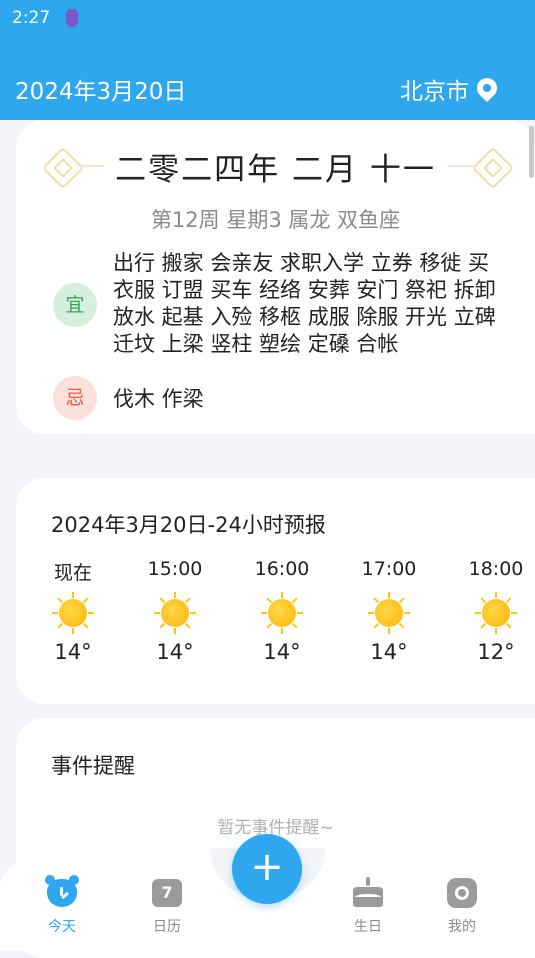  I want to click on hour-label: 现在, so click(72, 573).